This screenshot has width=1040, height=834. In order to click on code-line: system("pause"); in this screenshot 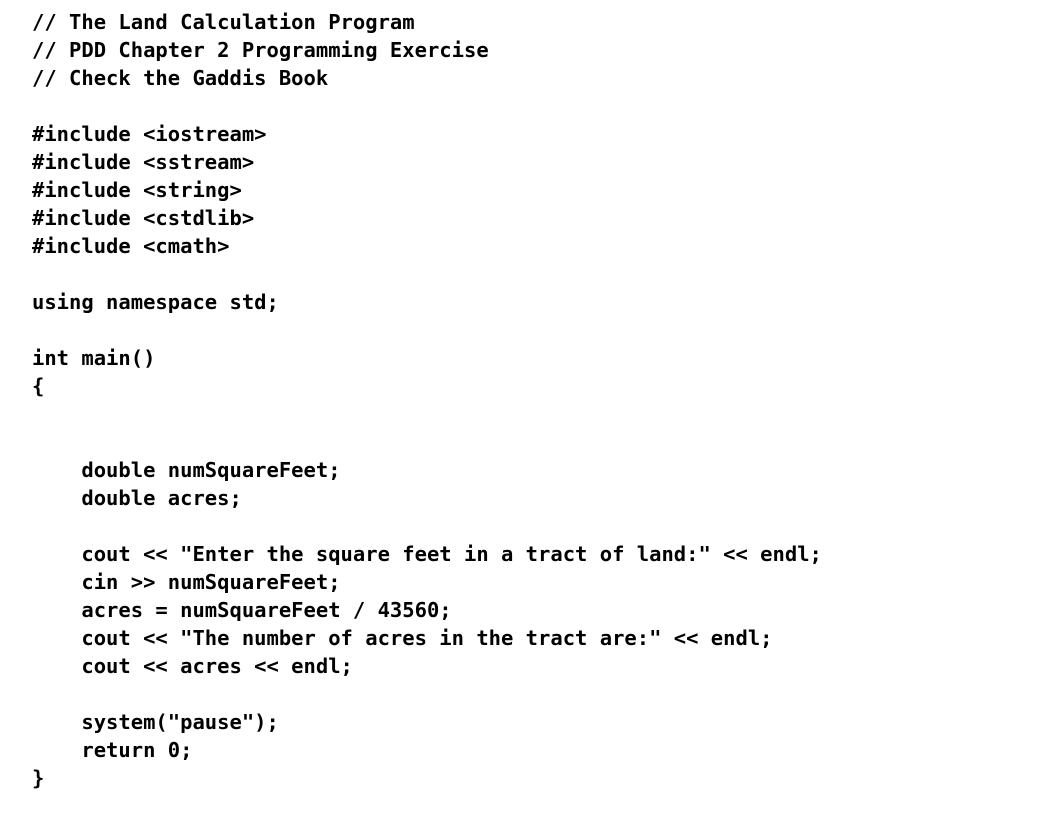, I will do `click(155, 722)`.